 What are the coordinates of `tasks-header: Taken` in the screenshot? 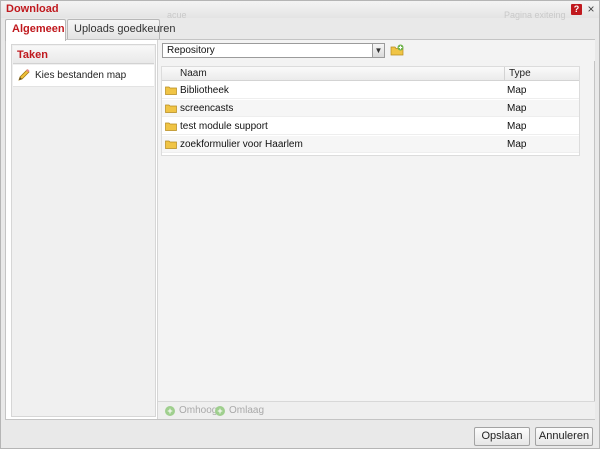 It's located at (83, 55).